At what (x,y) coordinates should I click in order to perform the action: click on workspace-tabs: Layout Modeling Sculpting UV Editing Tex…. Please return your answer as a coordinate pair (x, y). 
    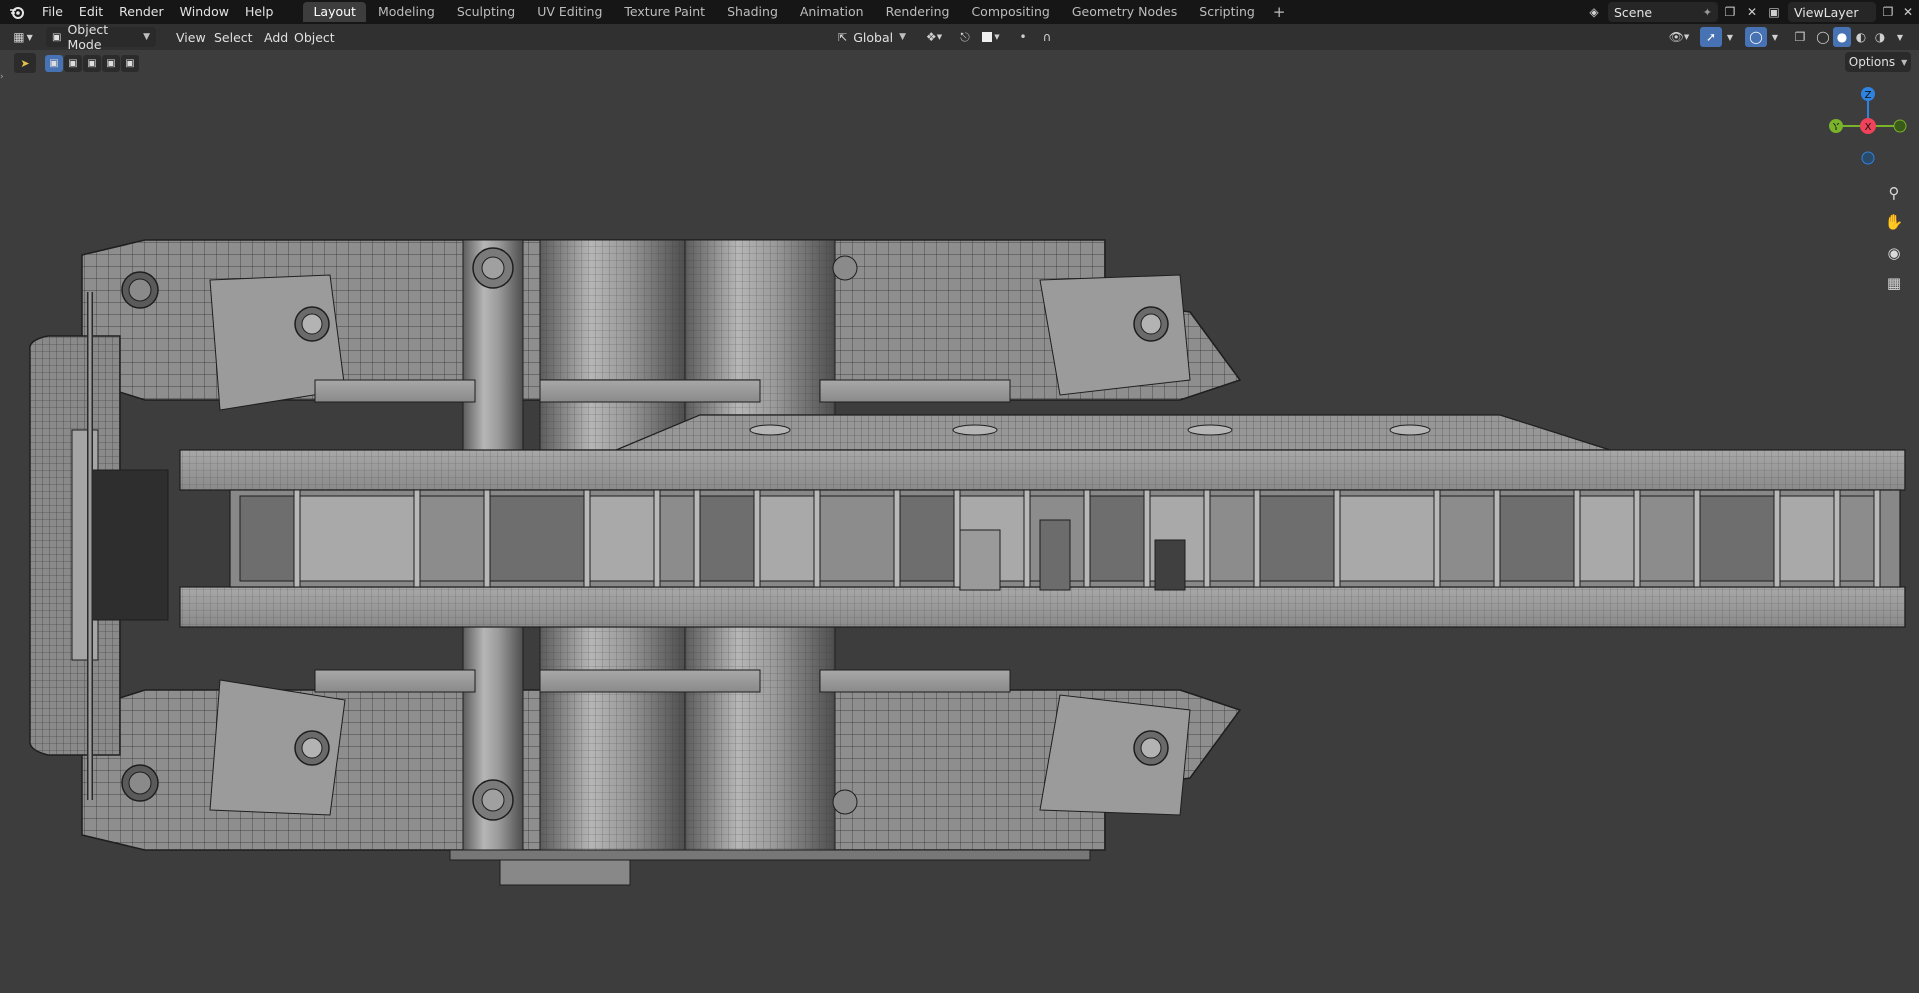
    Looking at the image, I should click on (797, 12).